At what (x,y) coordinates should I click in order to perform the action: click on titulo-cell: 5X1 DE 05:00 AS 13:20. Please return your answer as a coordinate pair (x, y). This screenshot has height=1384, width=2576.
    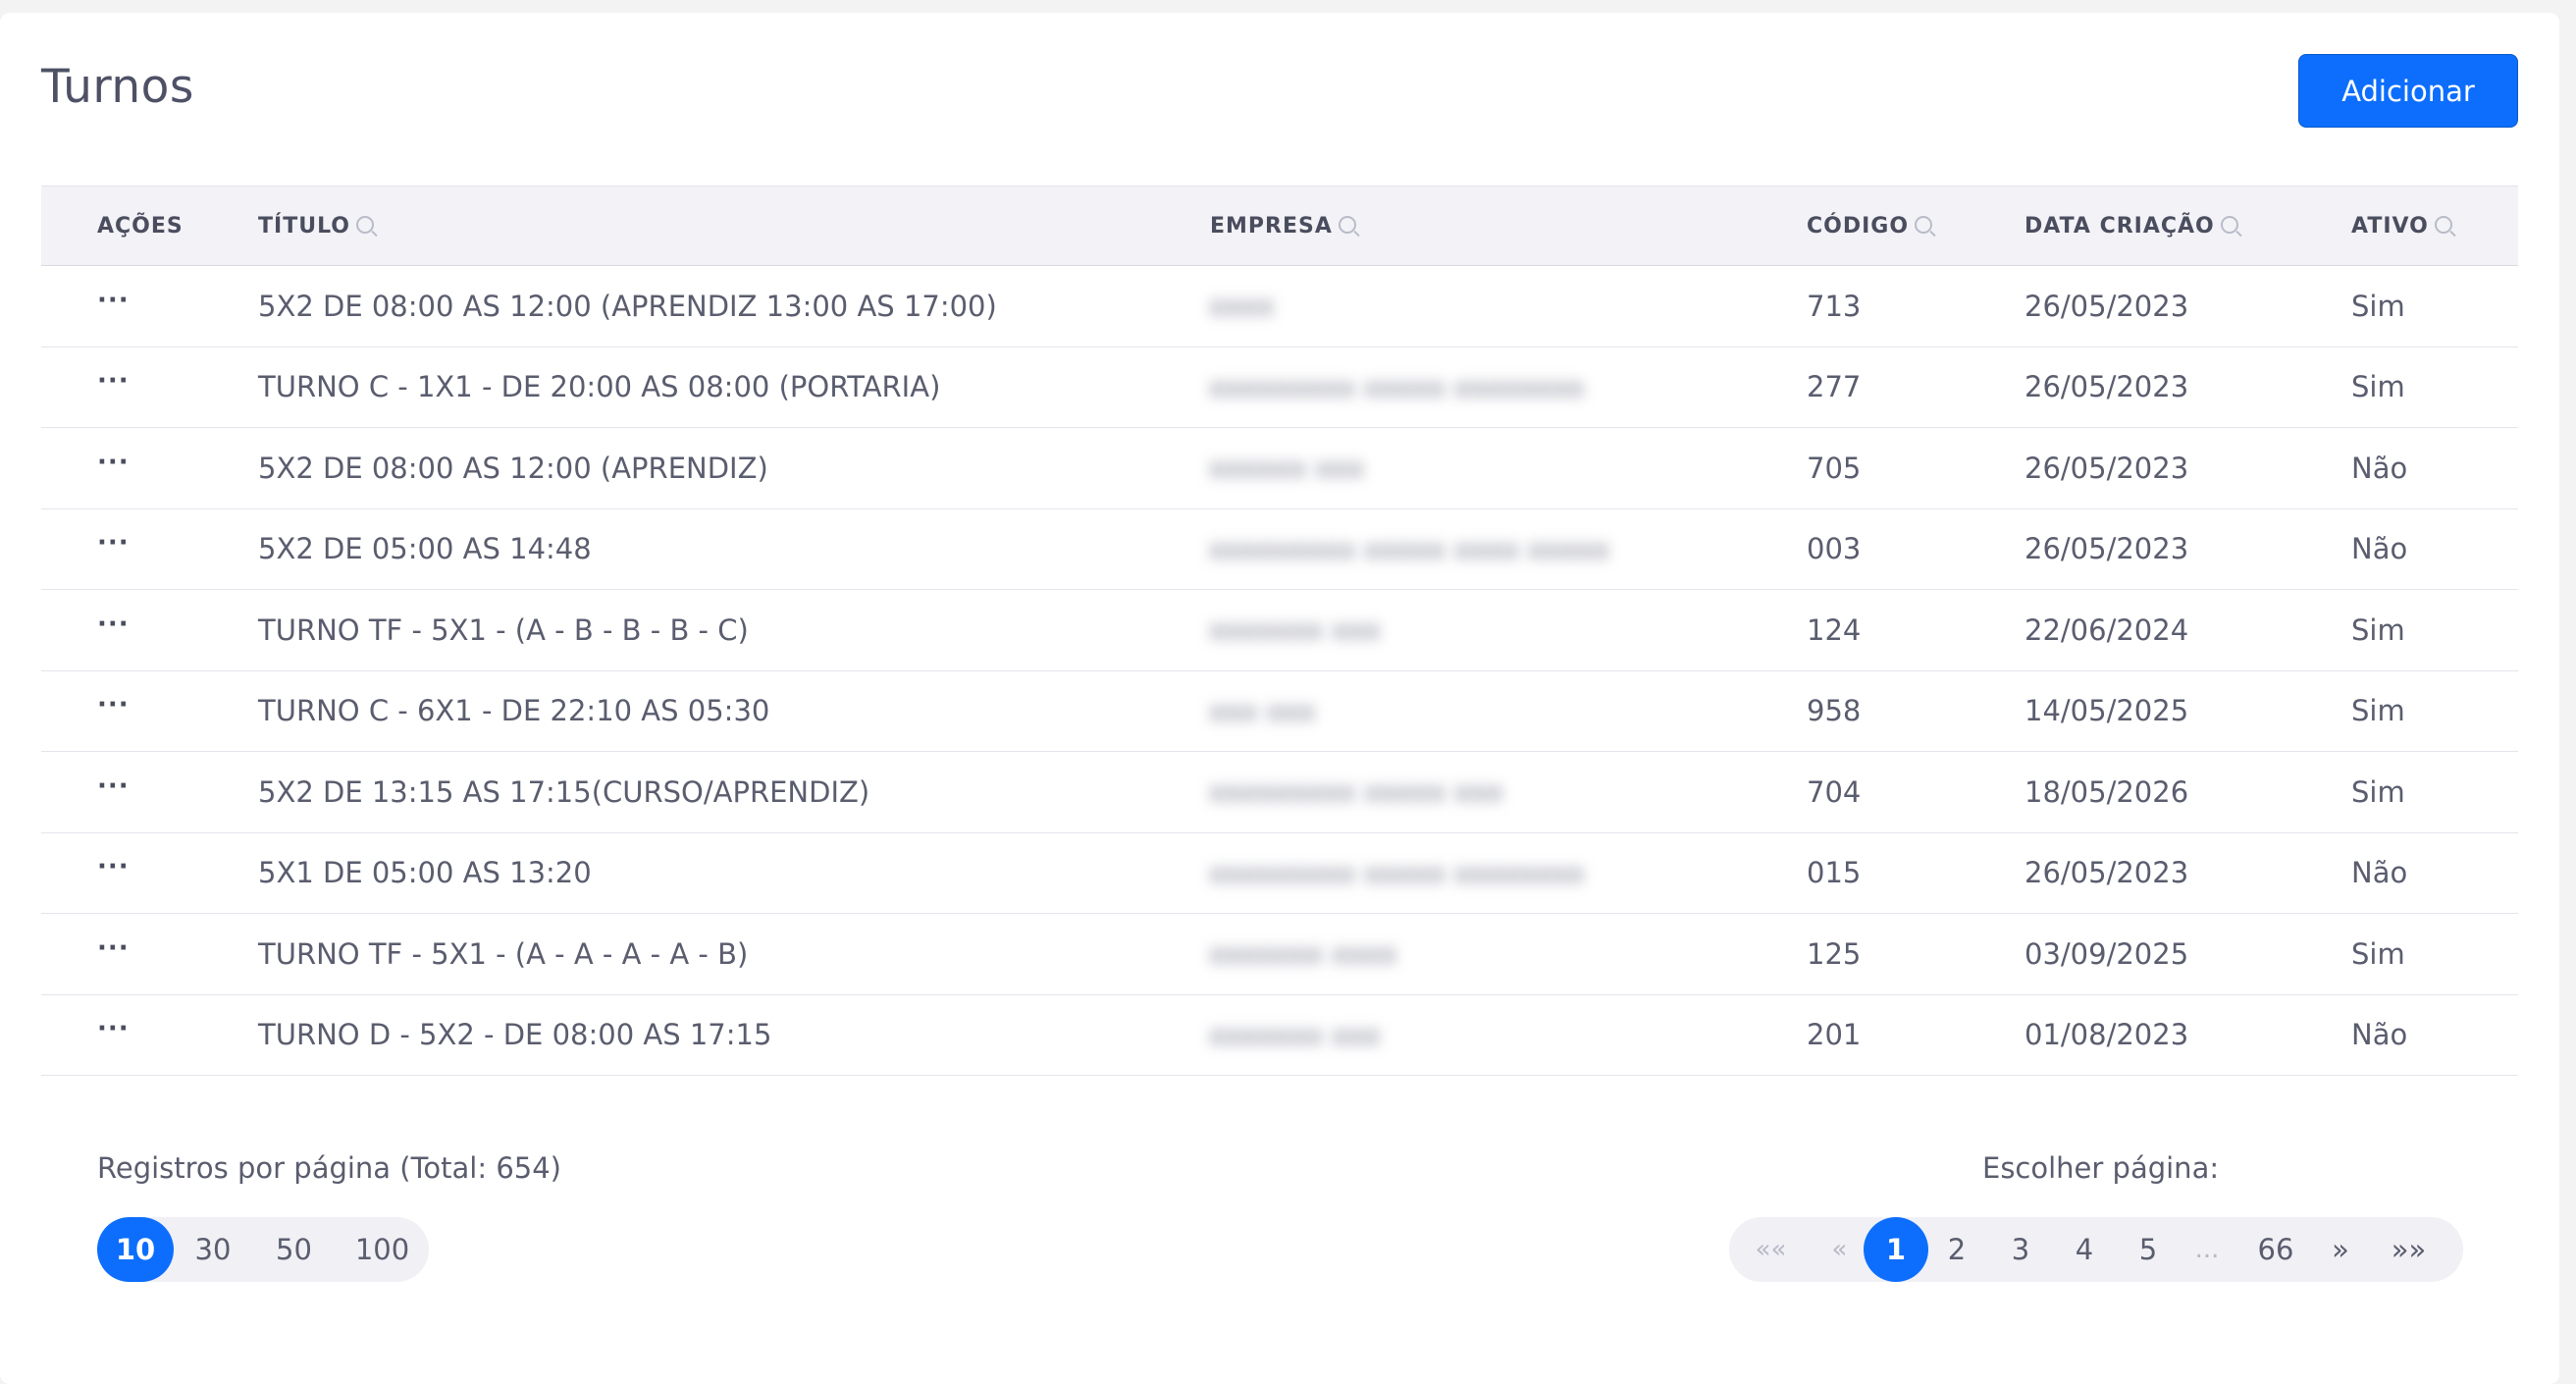
    Looking at the image, I should click on (425, 873).